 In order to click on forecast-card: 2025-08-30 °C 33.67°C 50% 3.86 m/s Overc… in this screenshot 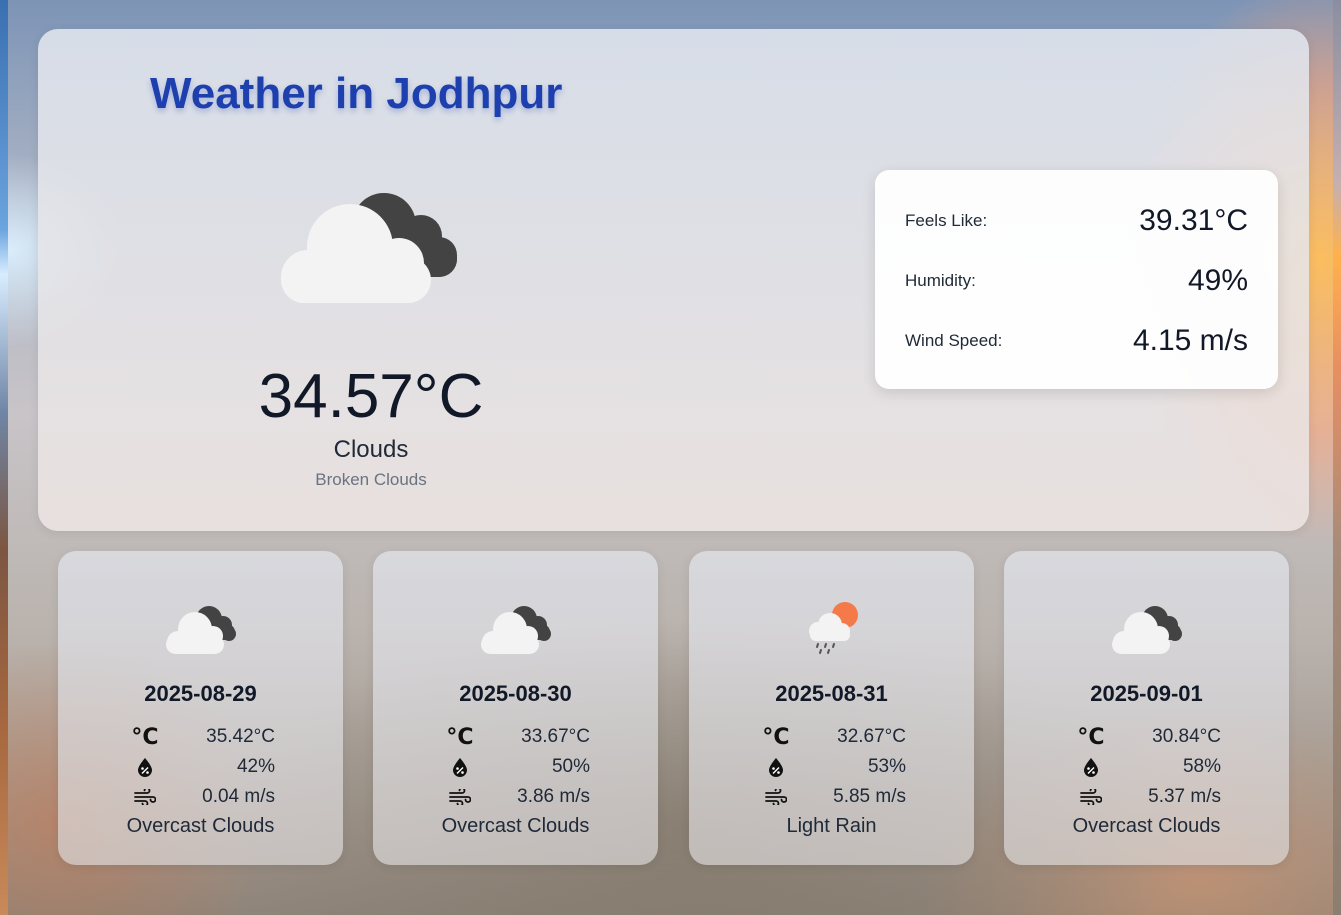, I will do `click(515, 708)`.